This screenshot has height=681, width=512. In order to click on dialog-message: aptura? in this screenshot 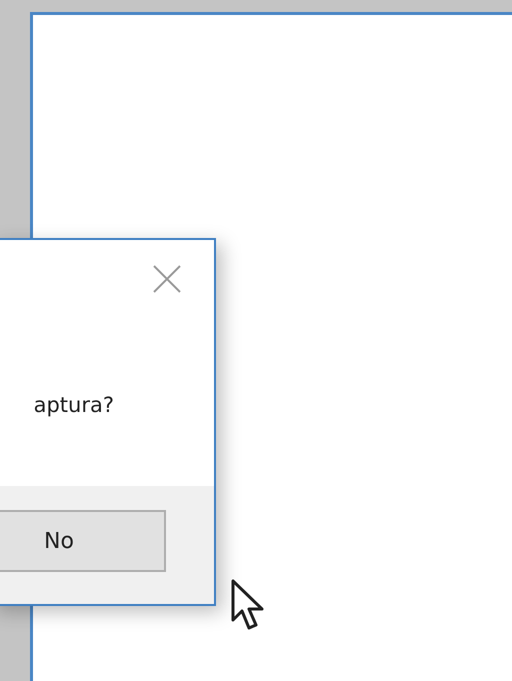, I will do `click(74, 405)`.